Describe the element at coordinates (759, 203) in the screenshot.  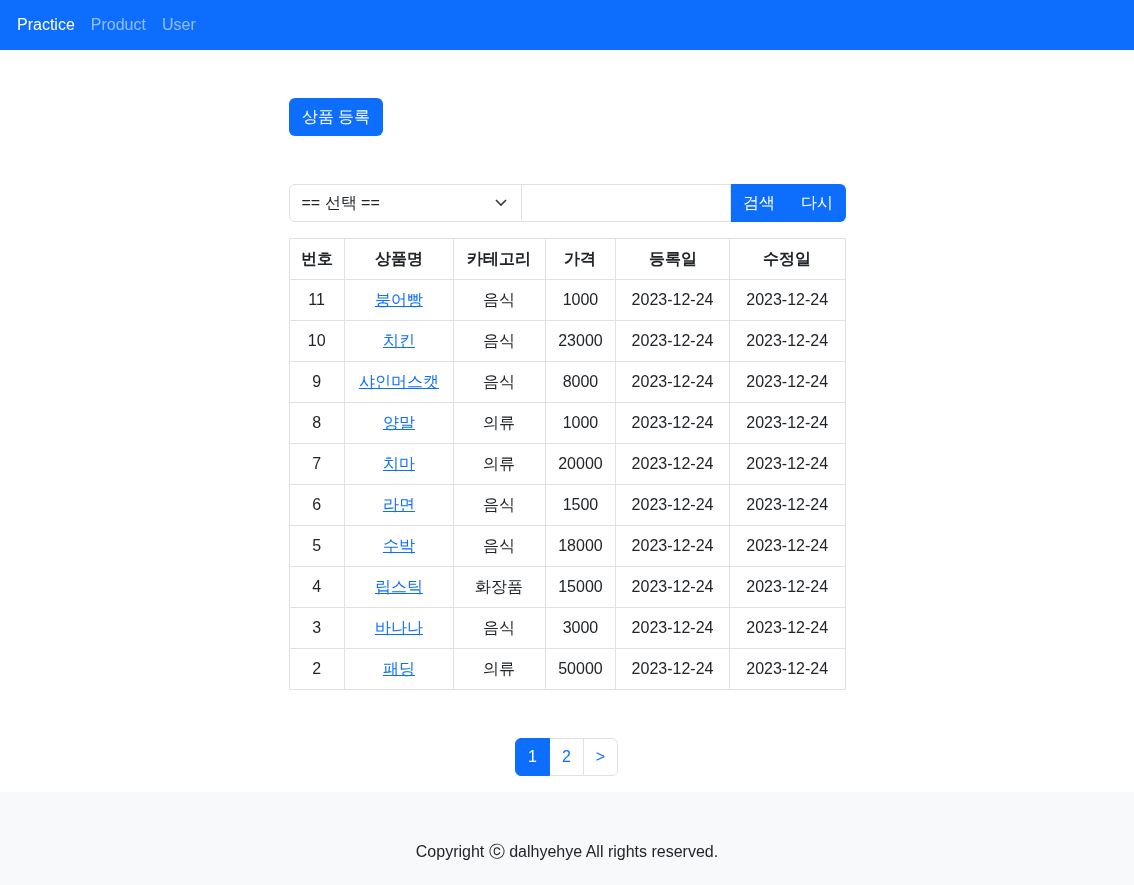
I see `search-button: 검색` at that location.